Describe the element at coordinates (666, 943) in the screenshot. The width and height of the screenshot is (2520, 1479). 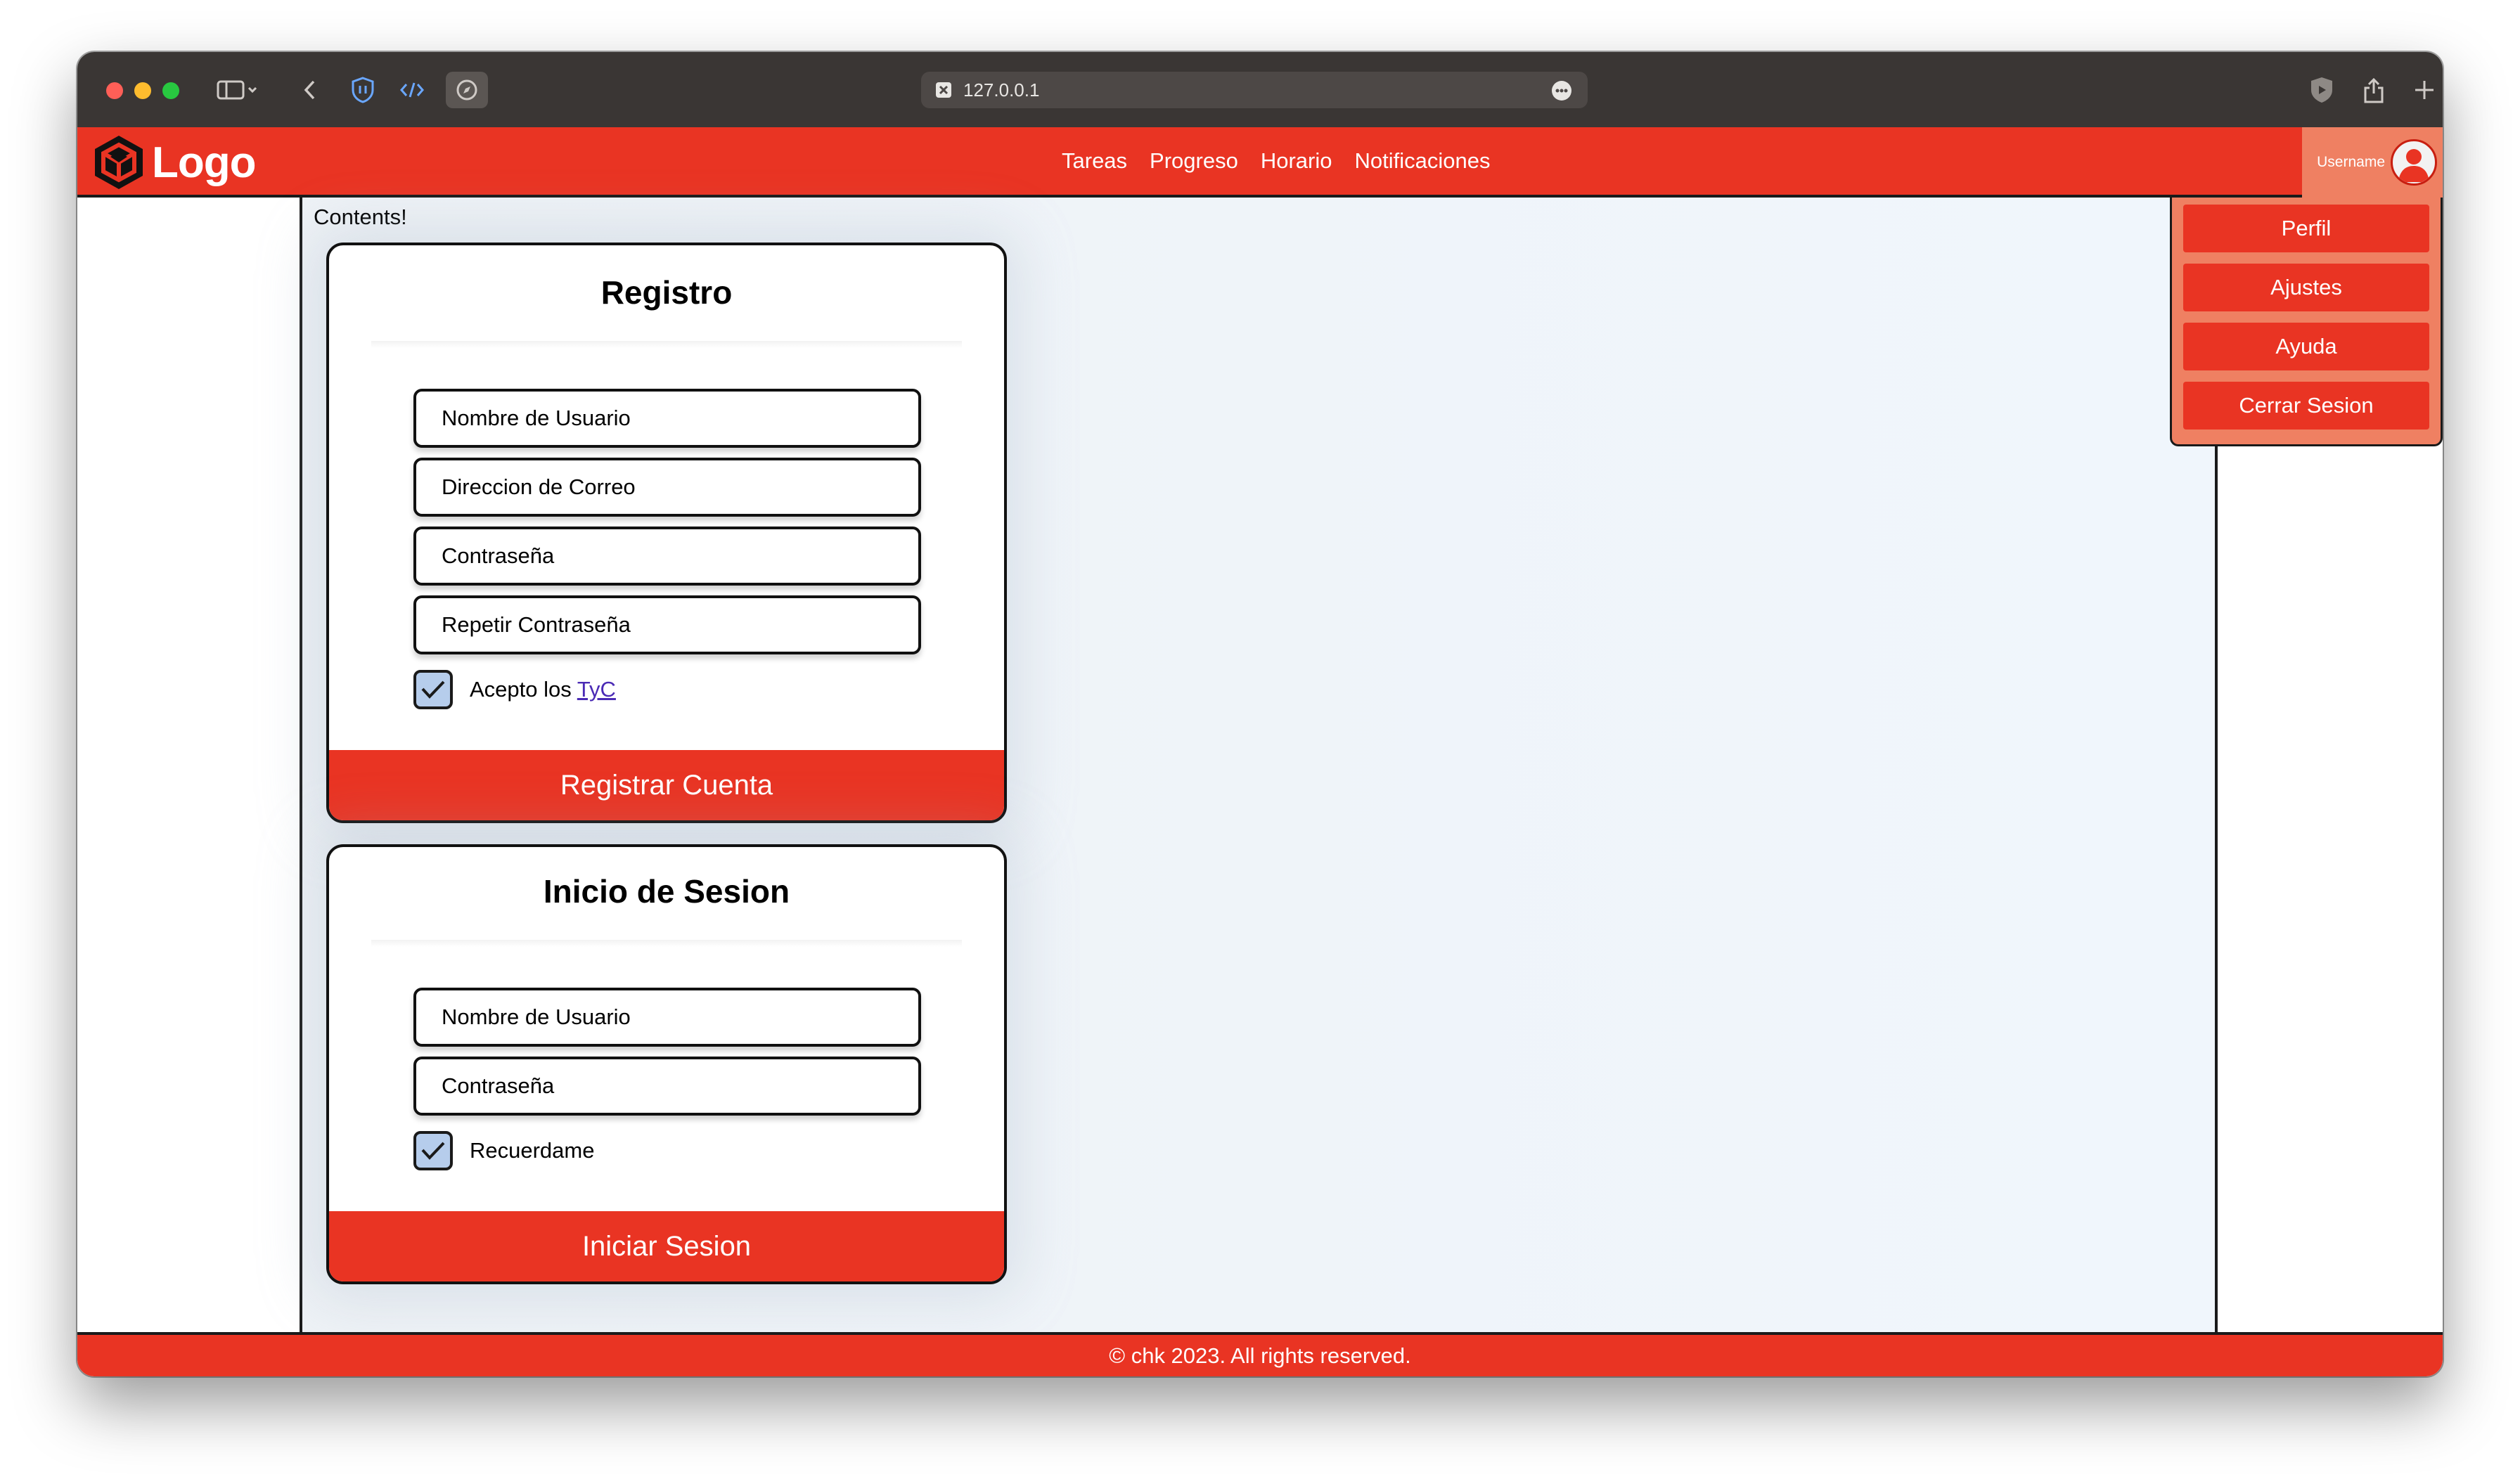
I see `login-divider` at that location.